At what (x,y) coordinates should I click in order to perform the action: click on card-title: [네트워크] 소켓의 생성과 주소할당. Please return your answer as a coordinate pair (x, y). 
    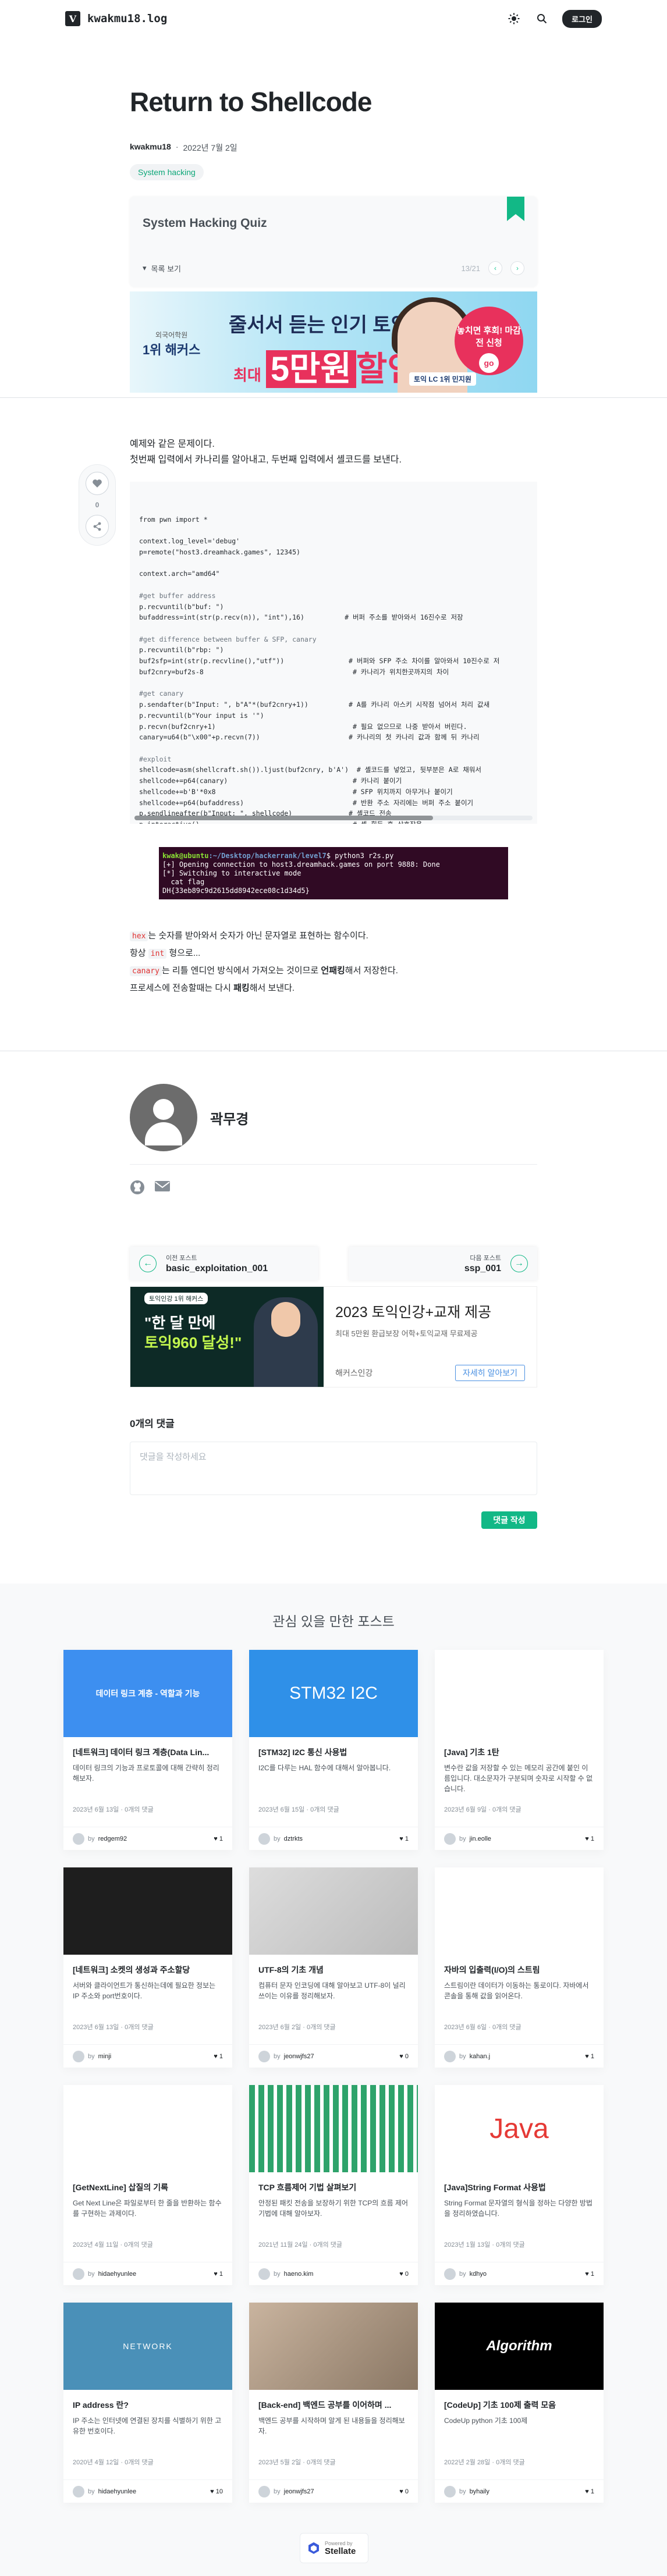
    Looking at the image, I should click on (148, 1970).